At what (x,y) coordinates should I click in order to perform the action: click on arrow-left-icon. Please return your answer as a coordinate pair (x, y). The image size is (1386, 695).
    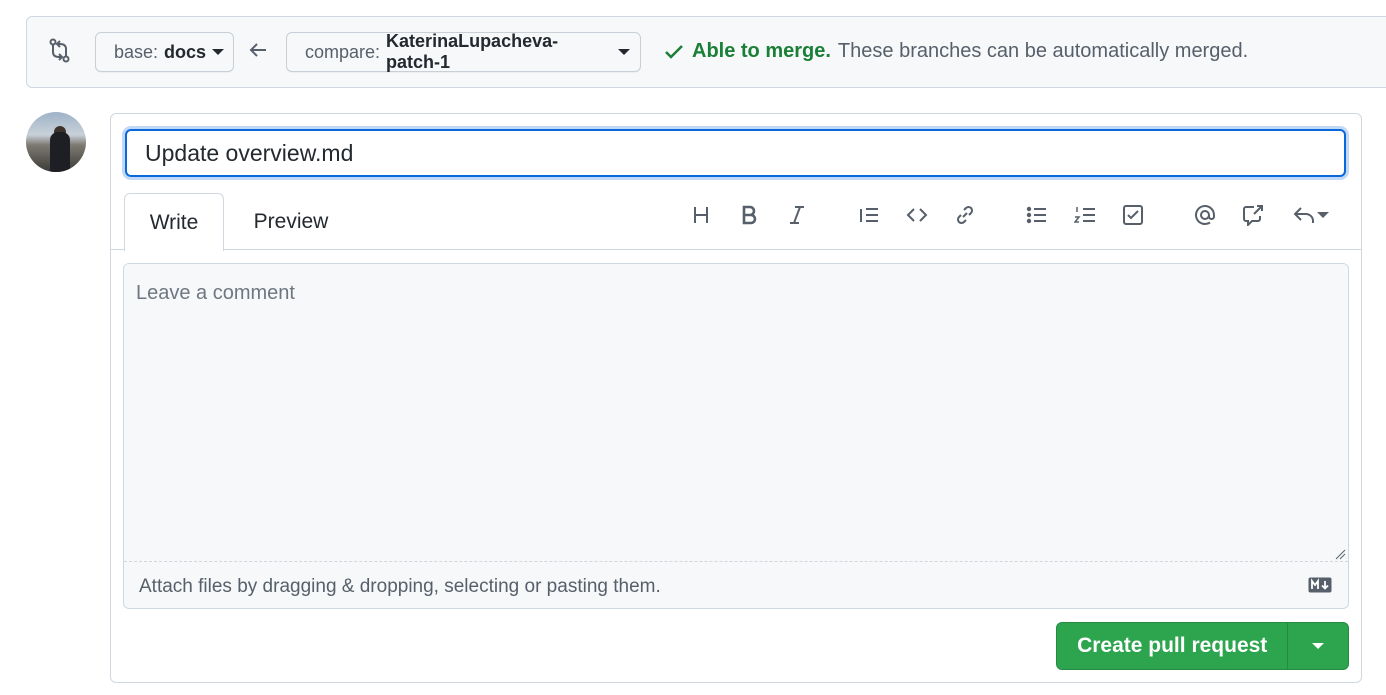
    Looking at the image, I should click on (257, 50).